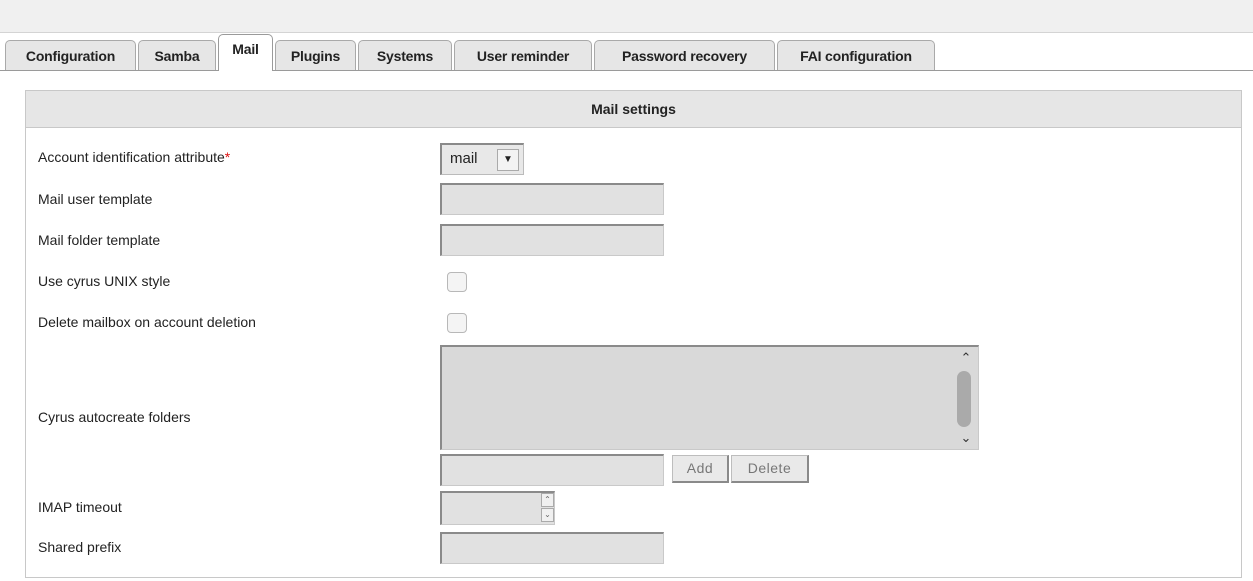  Describe the element at coordinates (114, 417) in the screenshot. I see `cyrus-autocreate-label: Cyrus autocreate folders` at that location.